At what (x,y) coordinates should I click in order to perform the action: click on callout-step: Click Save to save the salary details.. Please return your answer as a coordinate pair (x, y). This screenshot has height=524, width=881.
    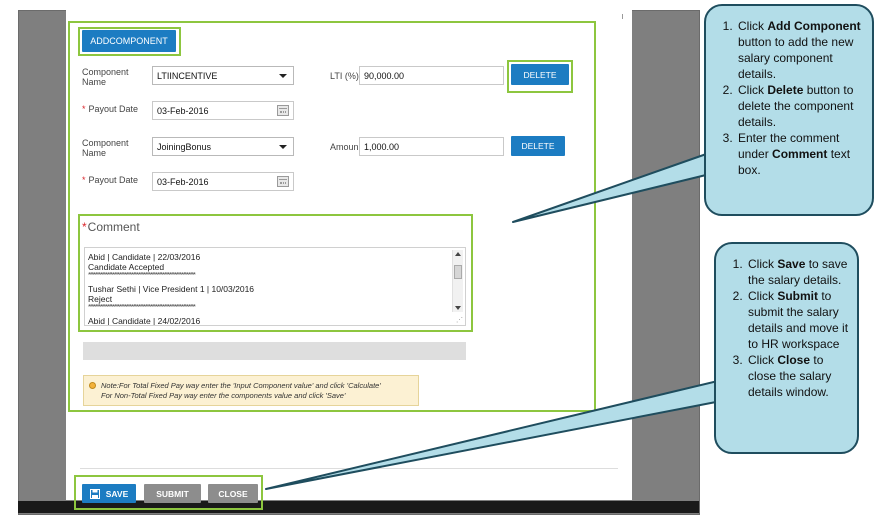
    Looking at the image, I should click on (798, 272).